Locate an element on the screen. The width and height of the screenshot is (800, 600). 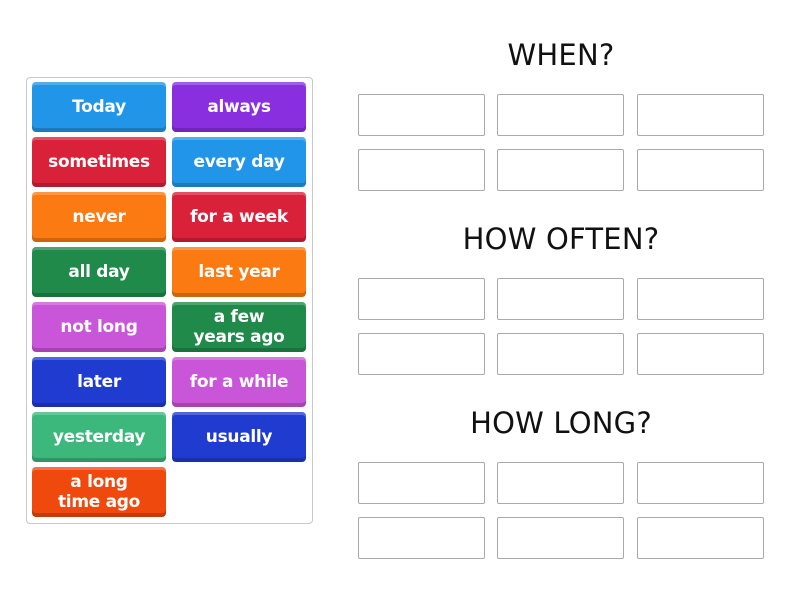
group-heading: WHEN? is located at coordinates (561, 55).